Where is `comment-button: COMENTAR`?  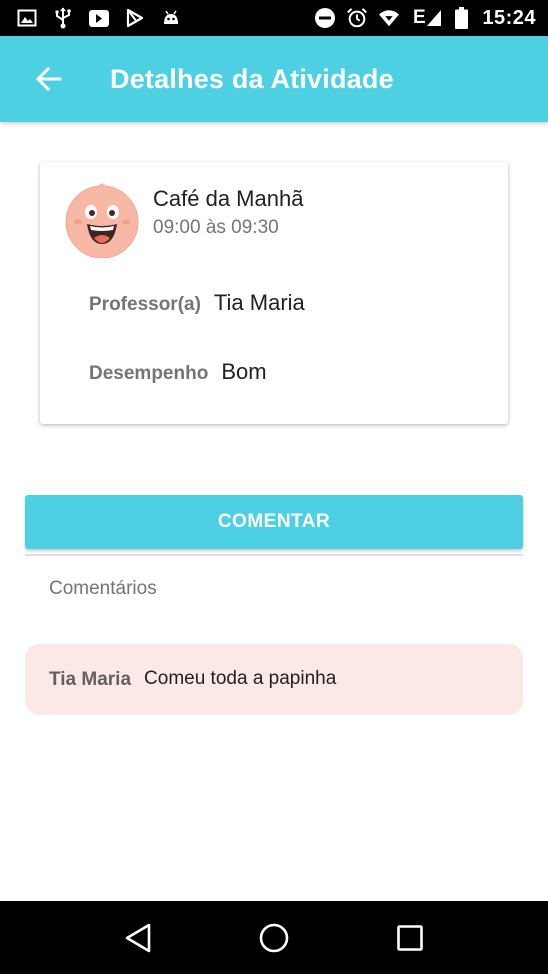
comment-button: COMENTAR is located at coordinates (274, 522).